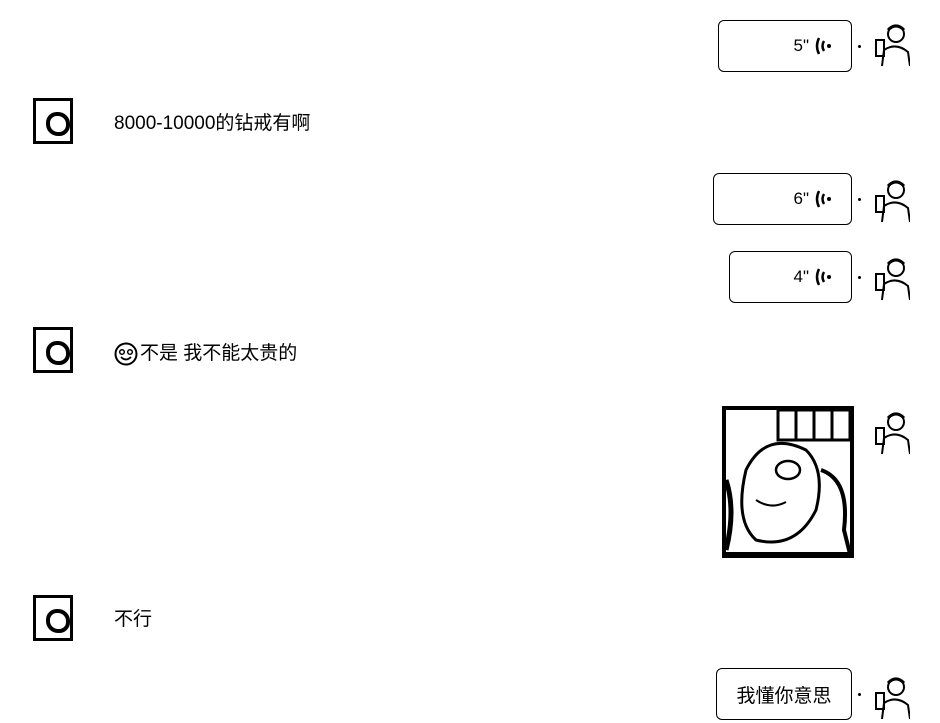  Describe the element at coordinates (790, 277) in the screenshot. I see `voice-message-bubble: 4"` at that location.